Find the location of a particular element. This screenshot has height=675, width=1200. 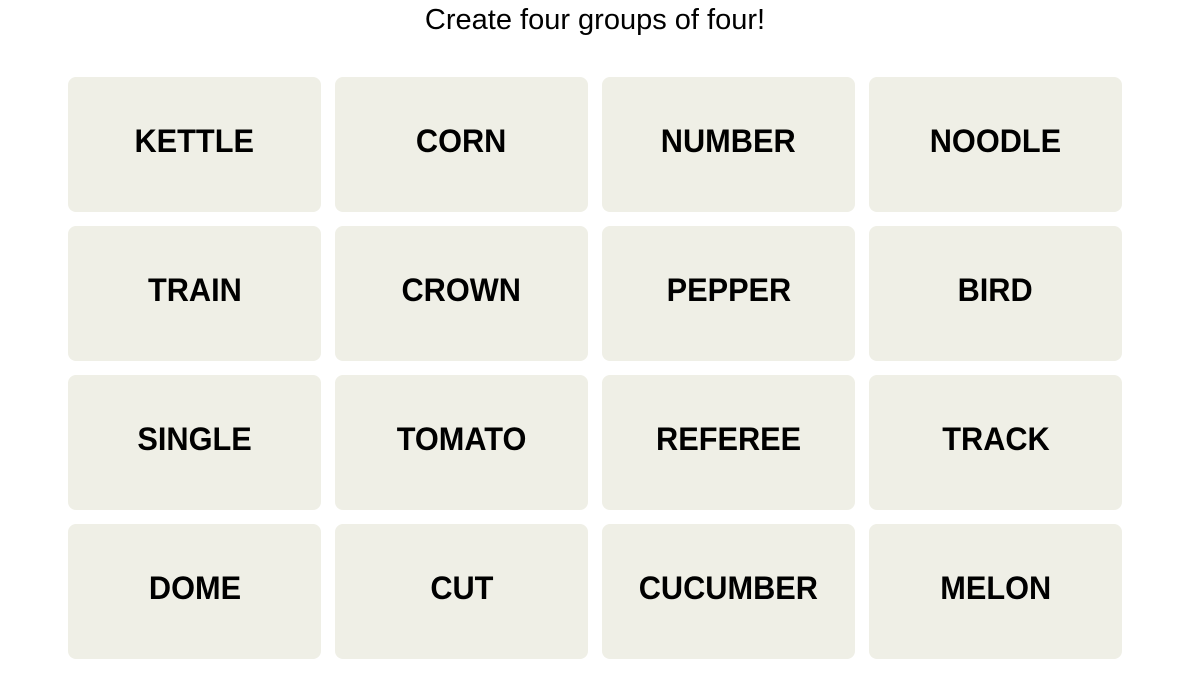

word-tile: BIRD is located at coordinates (995, 293).